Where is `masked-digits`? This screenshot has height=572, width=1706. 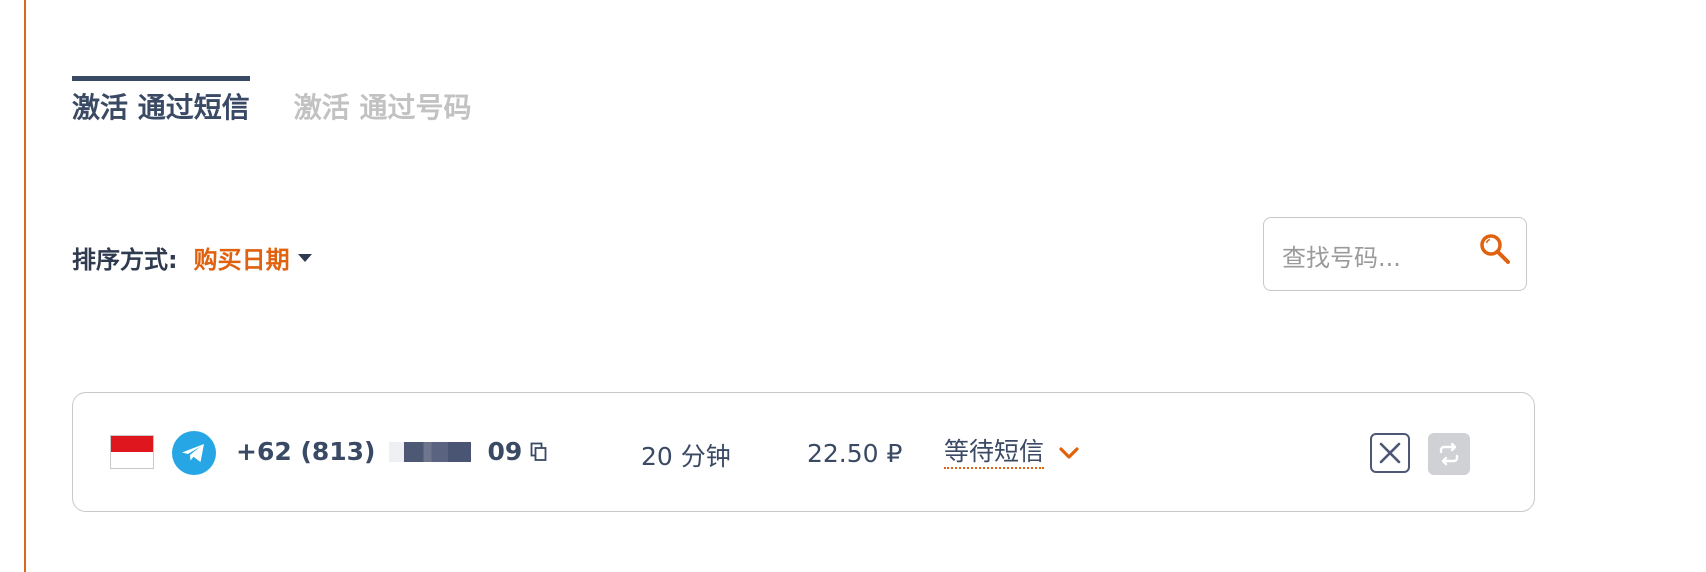
masked-digits is located at coordinates (430, 451).